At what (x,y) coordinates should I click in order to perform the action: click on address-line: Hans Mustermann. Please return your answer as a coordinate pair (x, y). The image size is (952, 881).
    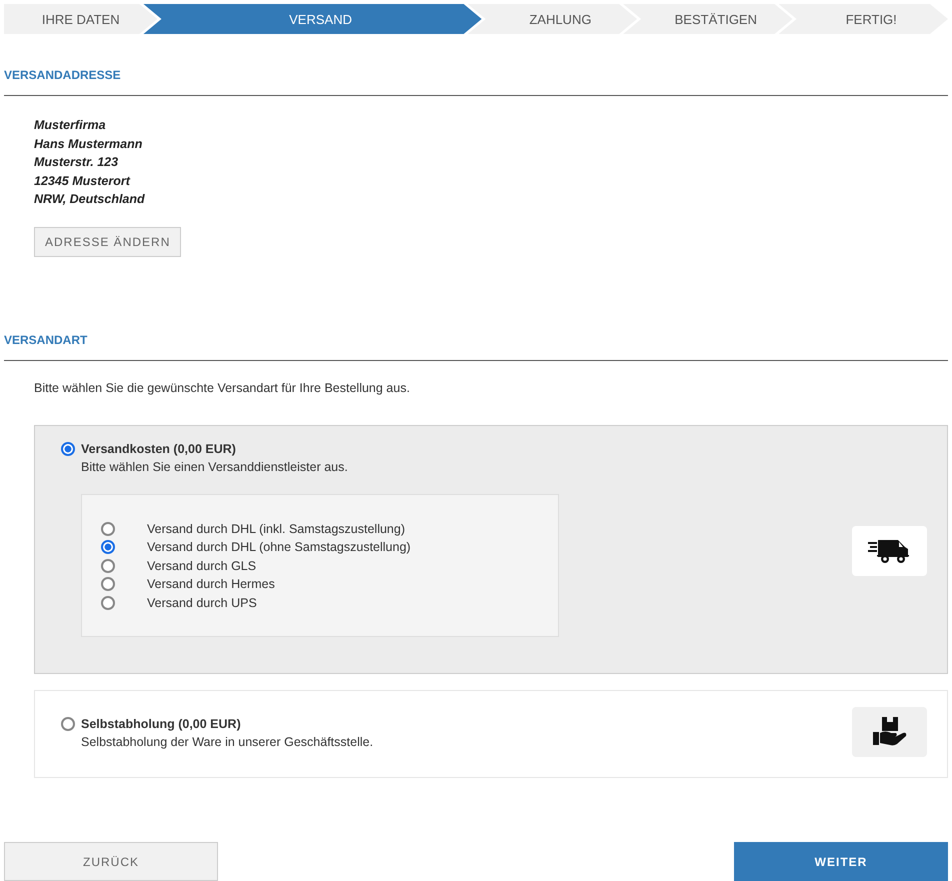
    Looking at the image, I should click on (89, 144).